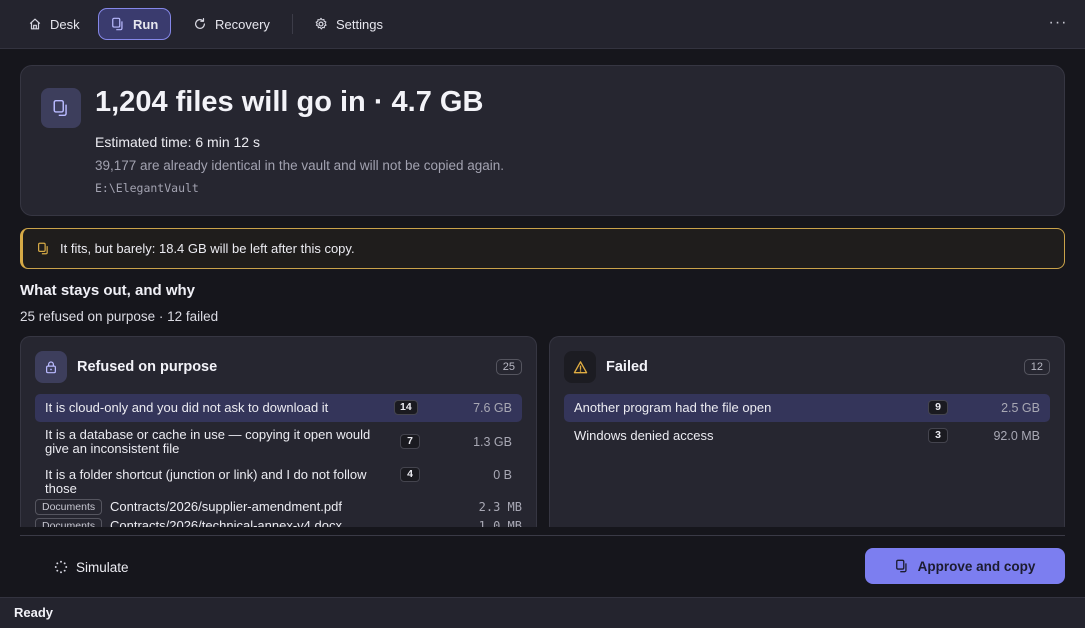  Describe the element at coordinates (65, 24) in the screenshot. I see `nav-item-label: Desk` at that location.